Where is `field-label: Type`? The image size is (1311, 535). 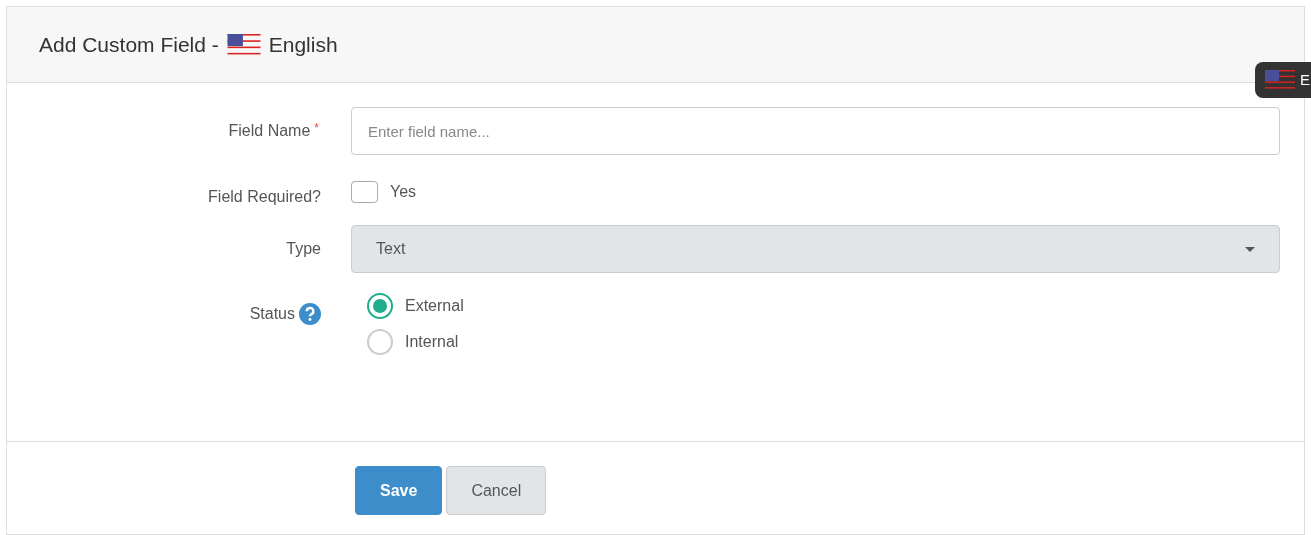
field-label: Type is located at coordinates (303, 249).